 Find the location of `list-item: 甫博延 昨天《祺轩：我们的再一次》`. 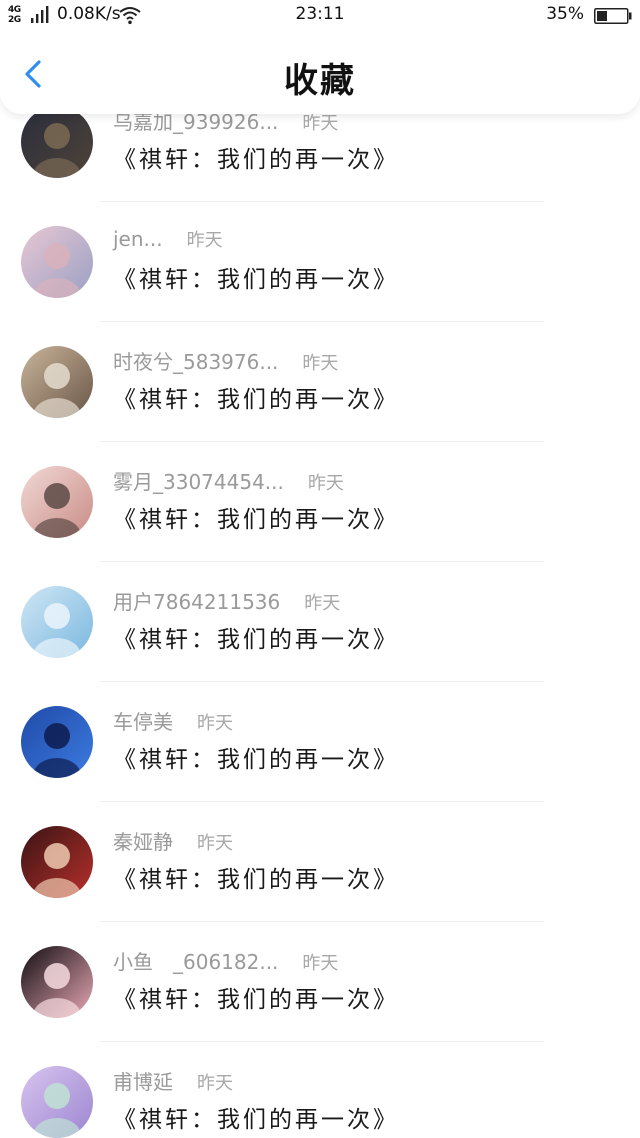

list-item: 甫博延 昨天《祺轩：我们的再一次》 is located at coordinates (320, 1090).